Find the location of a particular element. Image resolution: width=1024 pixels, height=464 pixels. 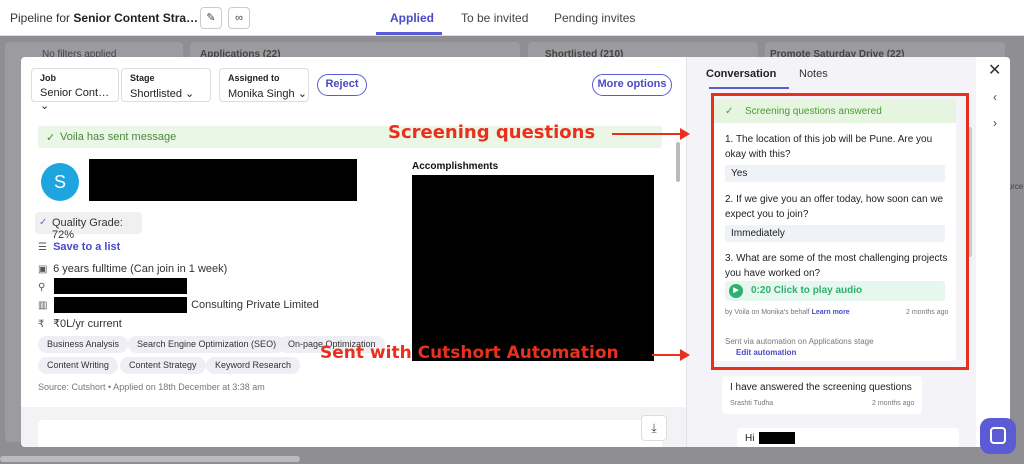

building-icon: ▥ is located at coordinates (43, 305).